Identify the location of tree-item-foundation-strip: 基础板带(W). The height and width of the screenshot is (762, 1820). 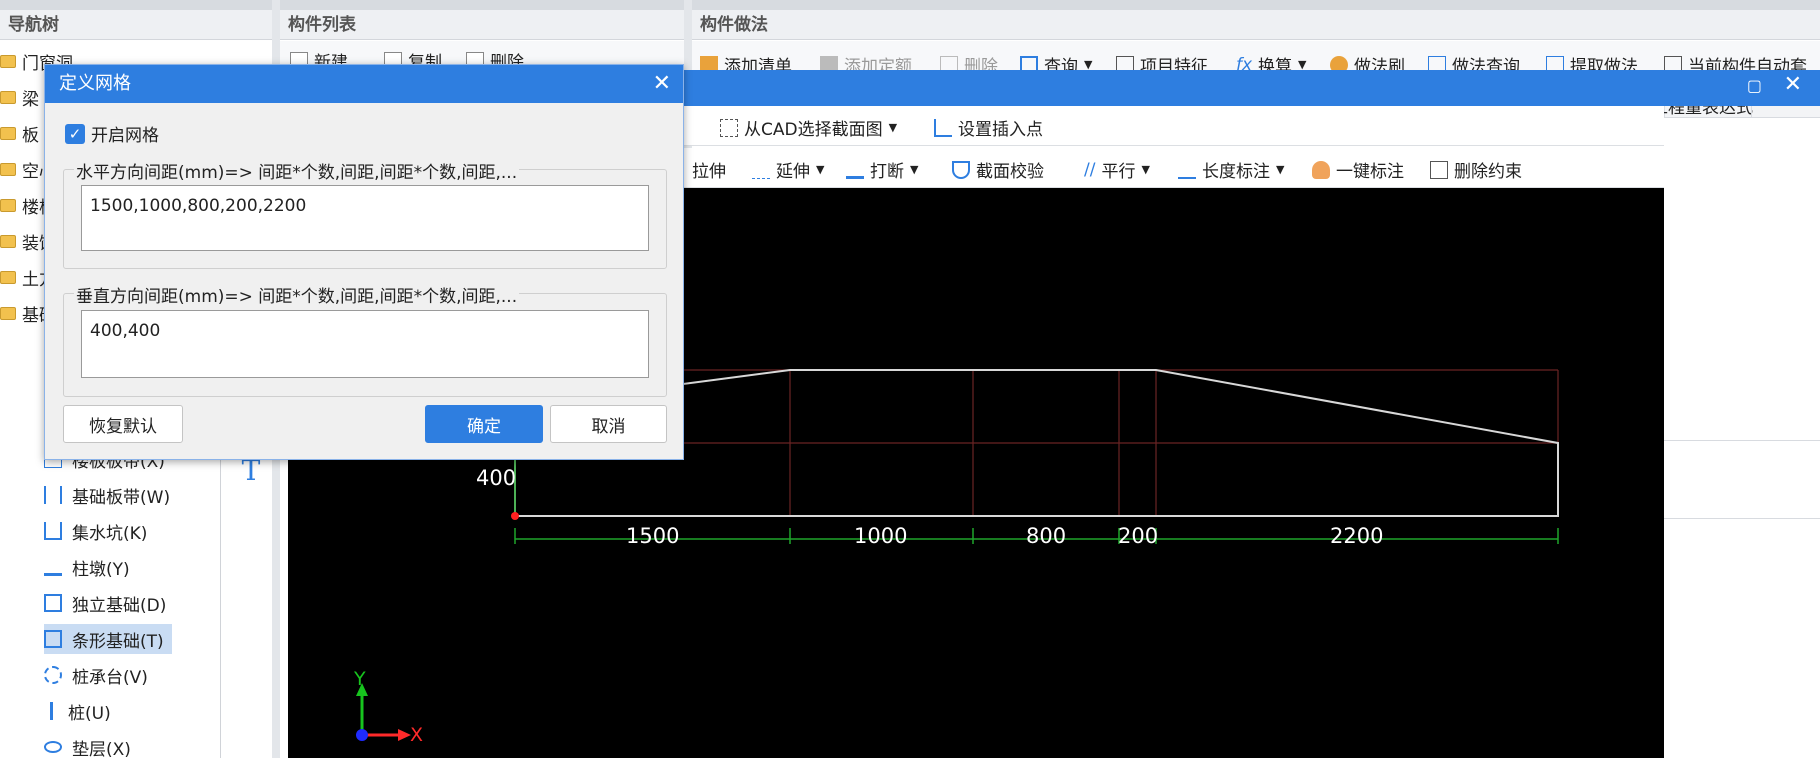
(107, 495).